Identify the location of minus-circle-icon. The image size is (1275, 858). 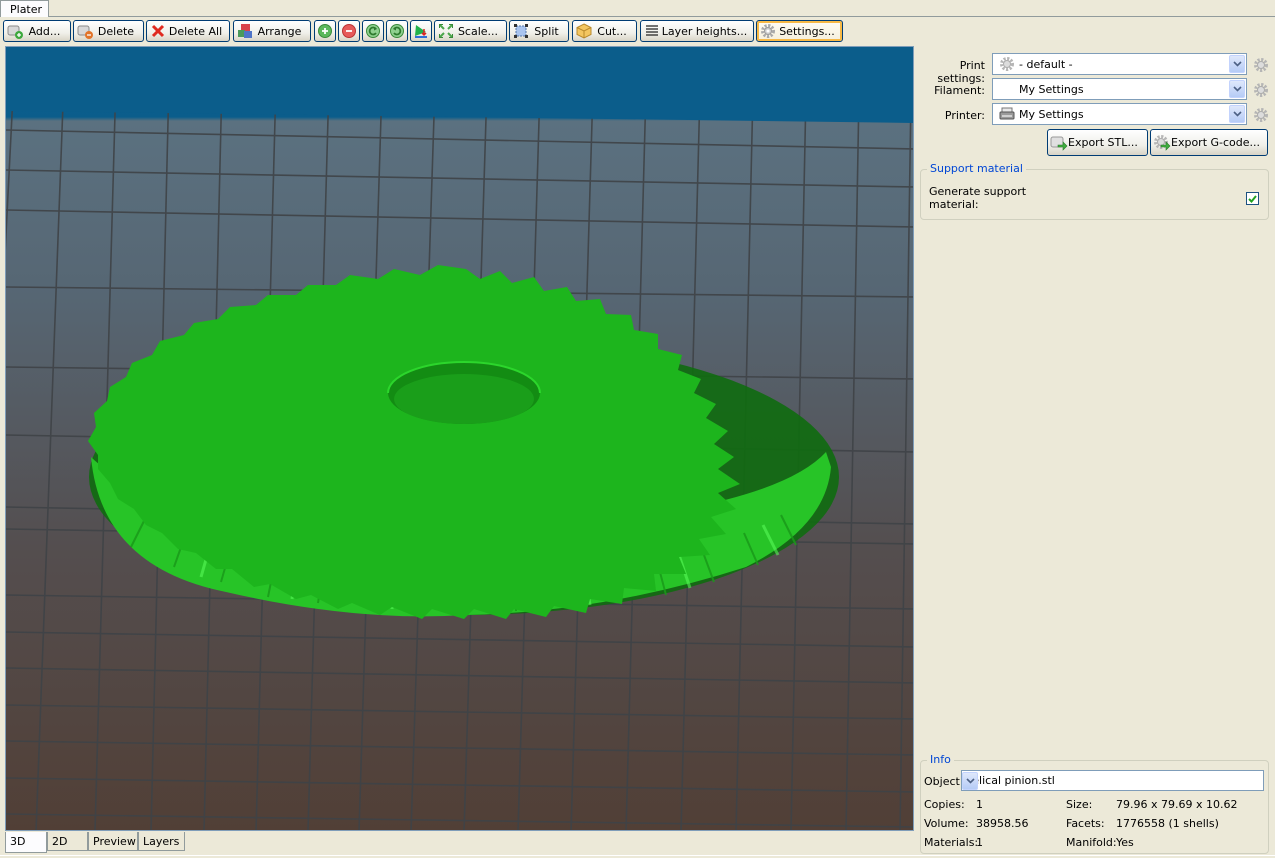
(349, 31).